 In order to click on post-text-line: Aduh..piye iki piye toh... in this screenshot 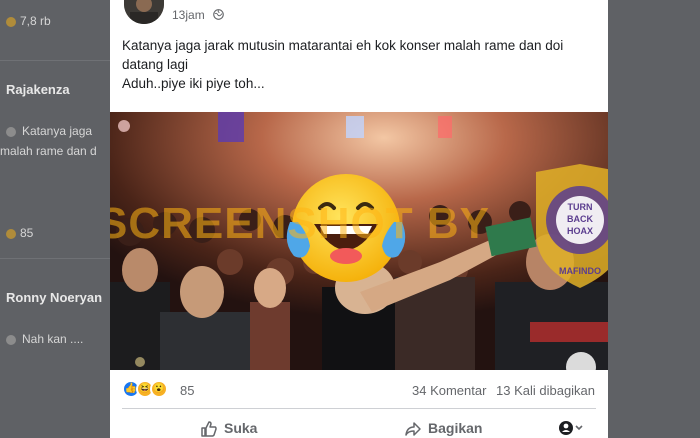, I will do `click(193, 83)`.